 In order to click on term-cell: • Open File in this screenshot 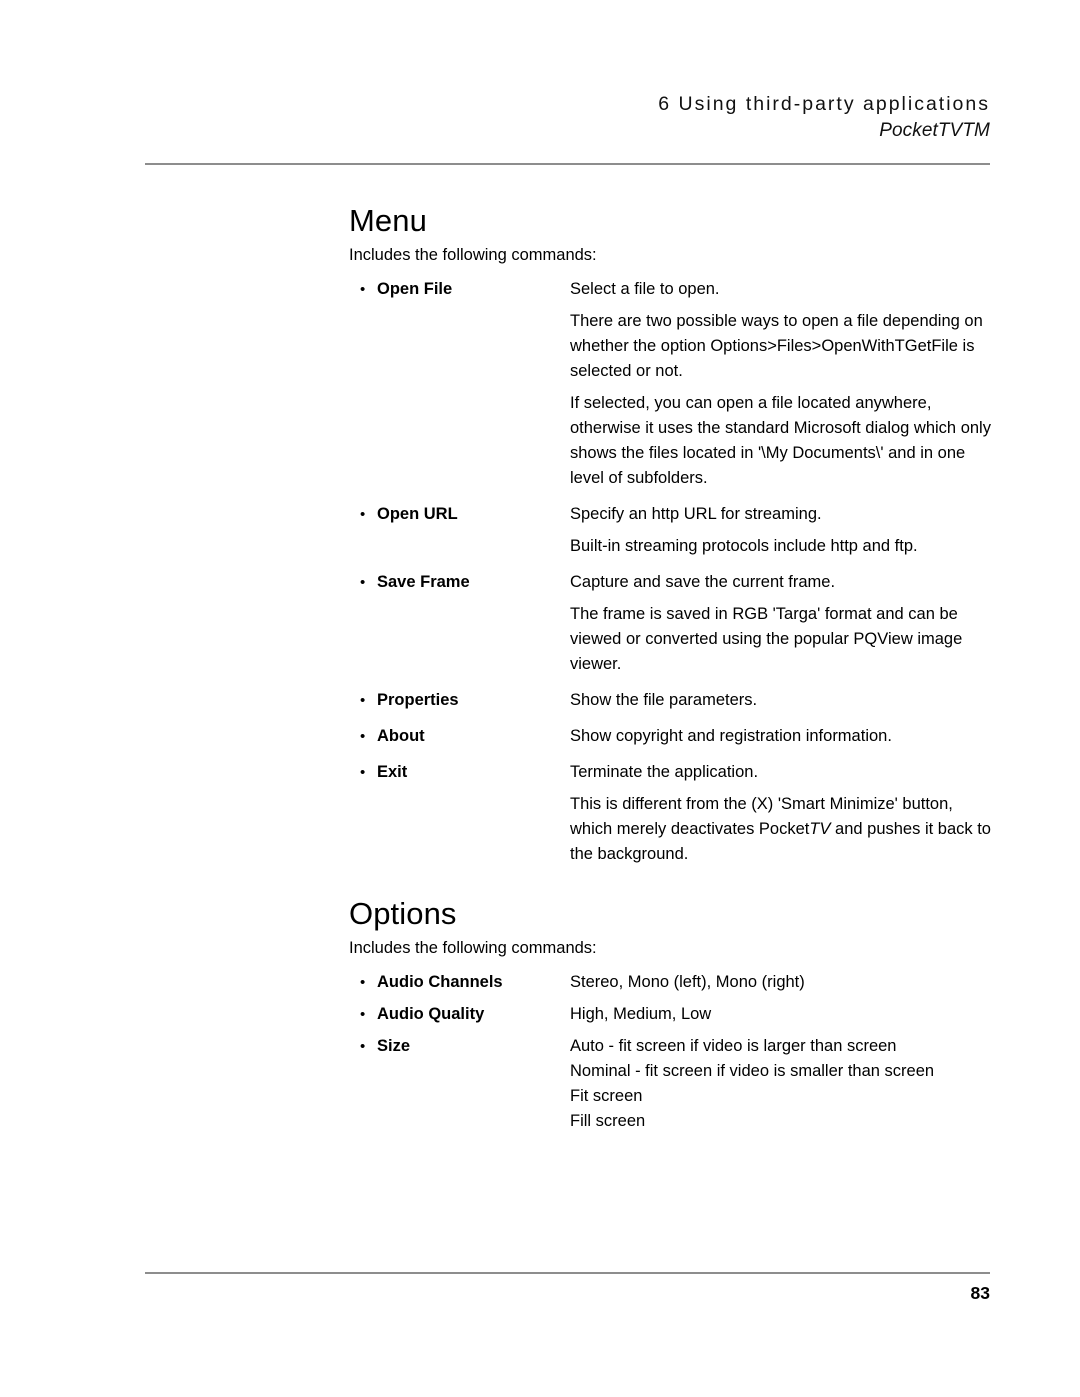, I will do `click(459, 289)`.